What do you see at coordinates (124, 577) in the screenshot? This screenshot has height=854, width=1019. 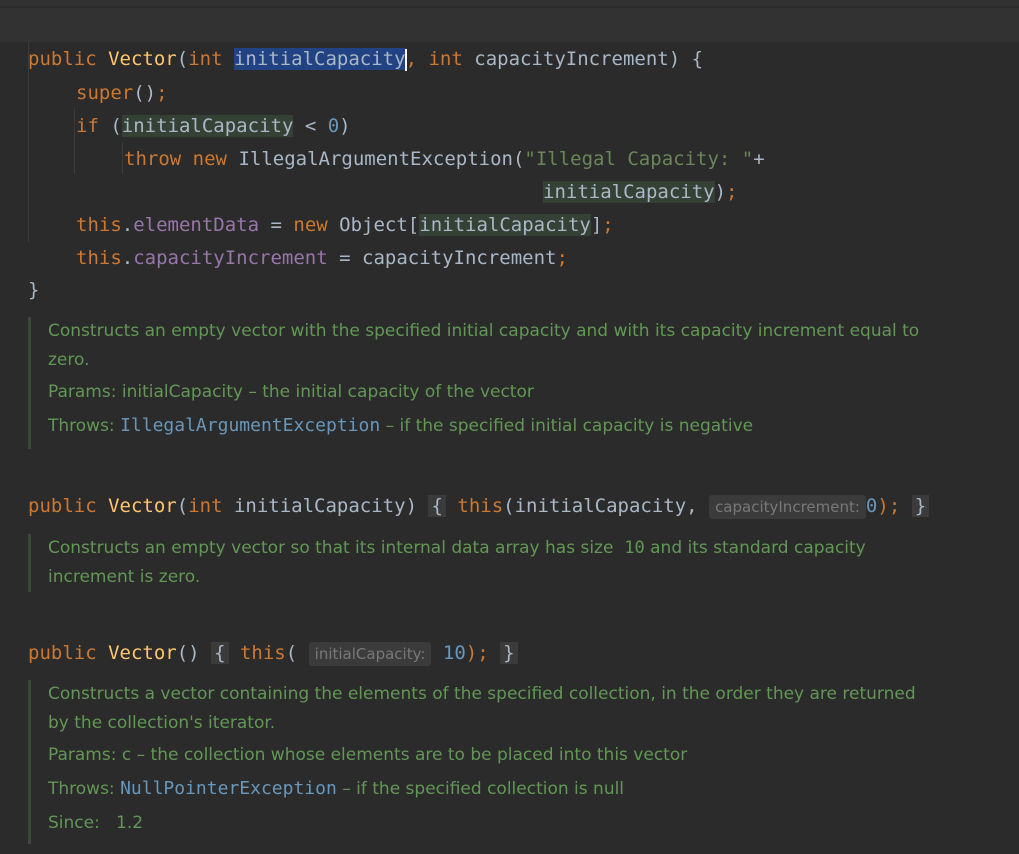 I see `doc-text: increment is zero.` at bounding box center [124, 577].